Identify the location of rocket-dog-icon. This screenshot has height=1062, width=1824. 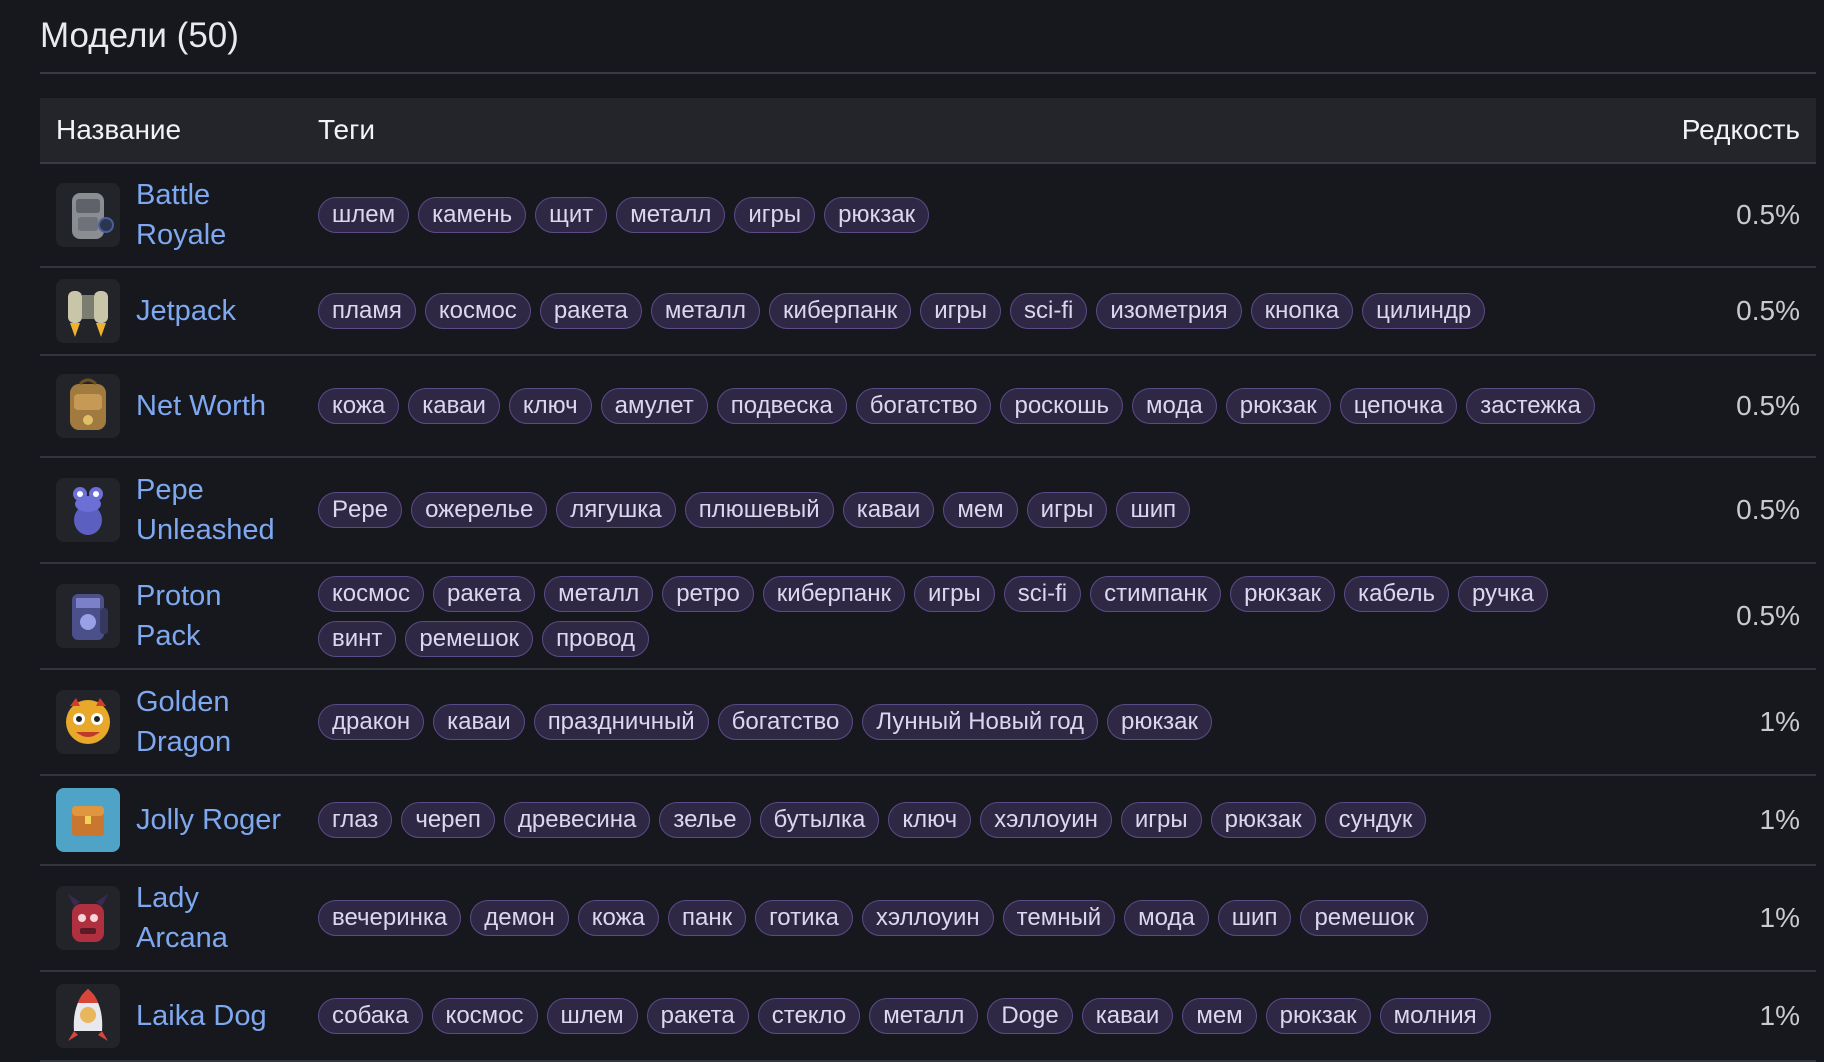
(88, 1016).